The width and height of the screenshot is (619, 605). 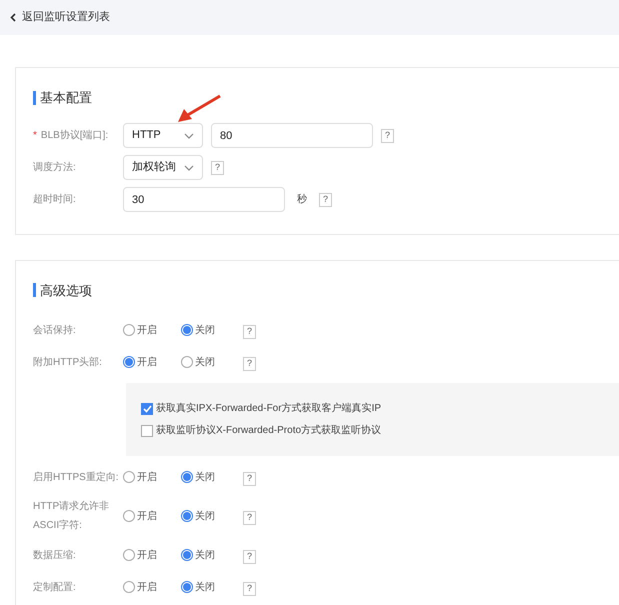 What do you see at coordinates (35, 135) in the screenshot?
I see `required-mark: *` at bounding box center [35, 135].